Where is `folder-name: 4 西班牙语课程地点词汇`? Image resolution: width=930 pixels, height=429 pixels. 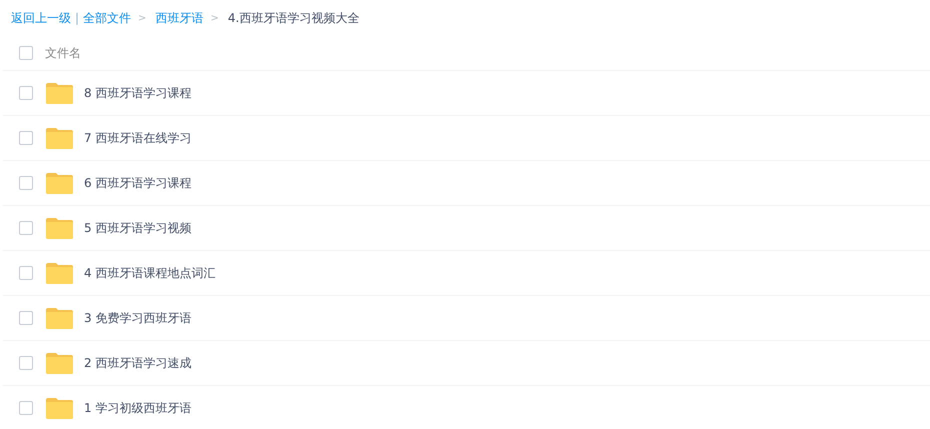 folder-name: 4 西班牙语课程地点词汇 is located at coordinates (150, 273).